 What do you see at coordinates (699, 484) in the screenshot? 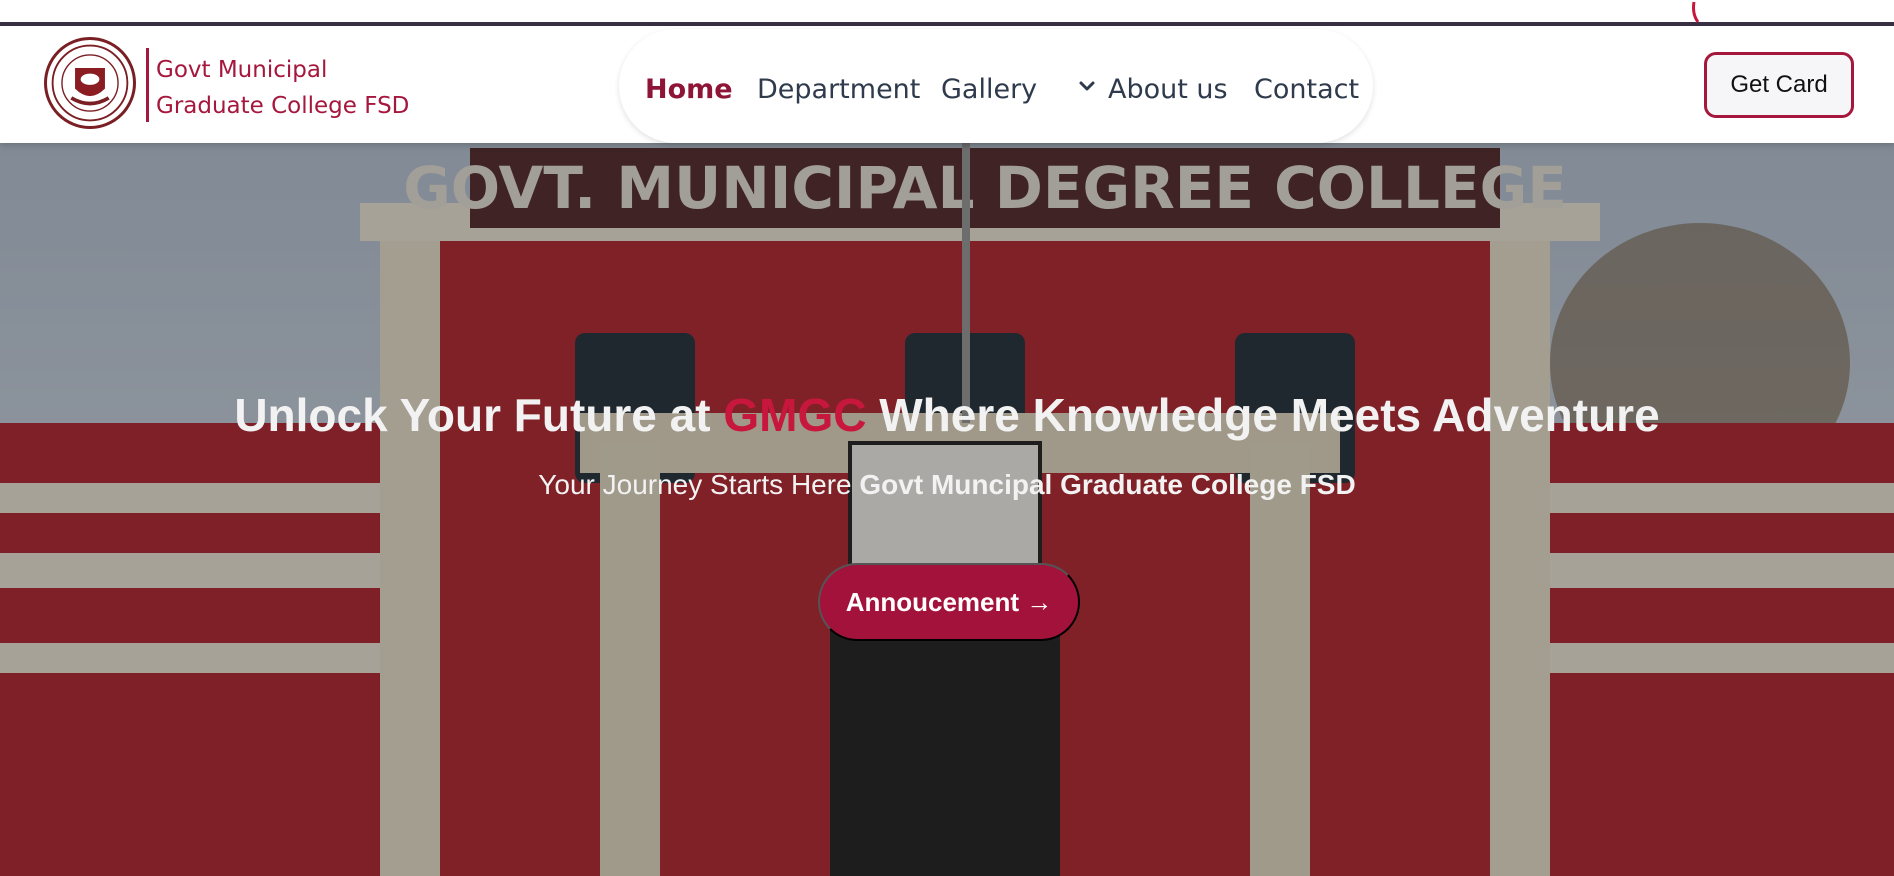
I see `hero-subtitle-prefix: Your Journey Starts Here` at bounding box center [699, 484].